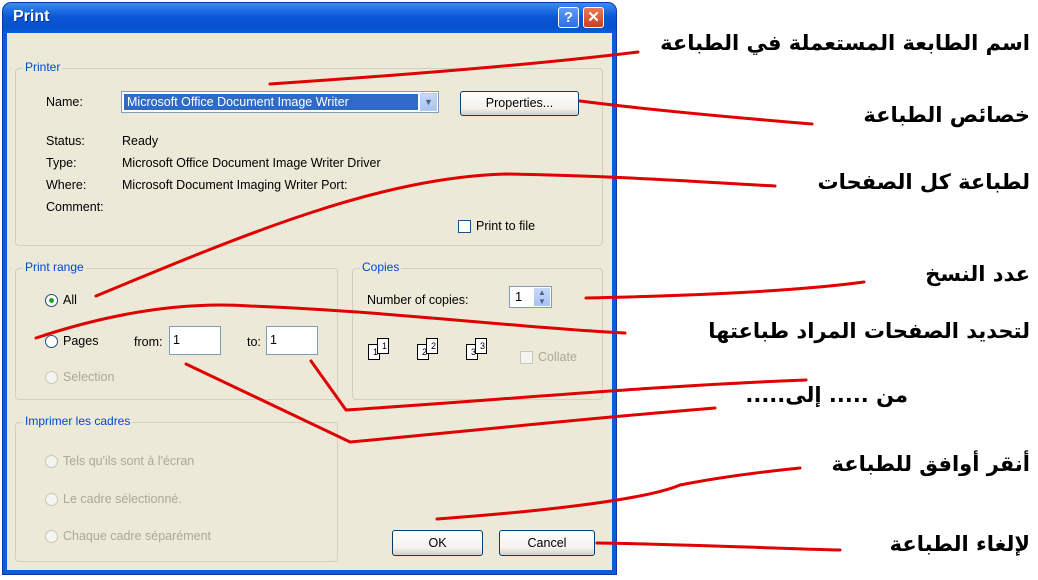 The height and width of the screenshot is (580, 1038). What do you see at coordinates (454, 68) in the screenshot?
I see `line-printer-name` at bounding box center [454, 68].